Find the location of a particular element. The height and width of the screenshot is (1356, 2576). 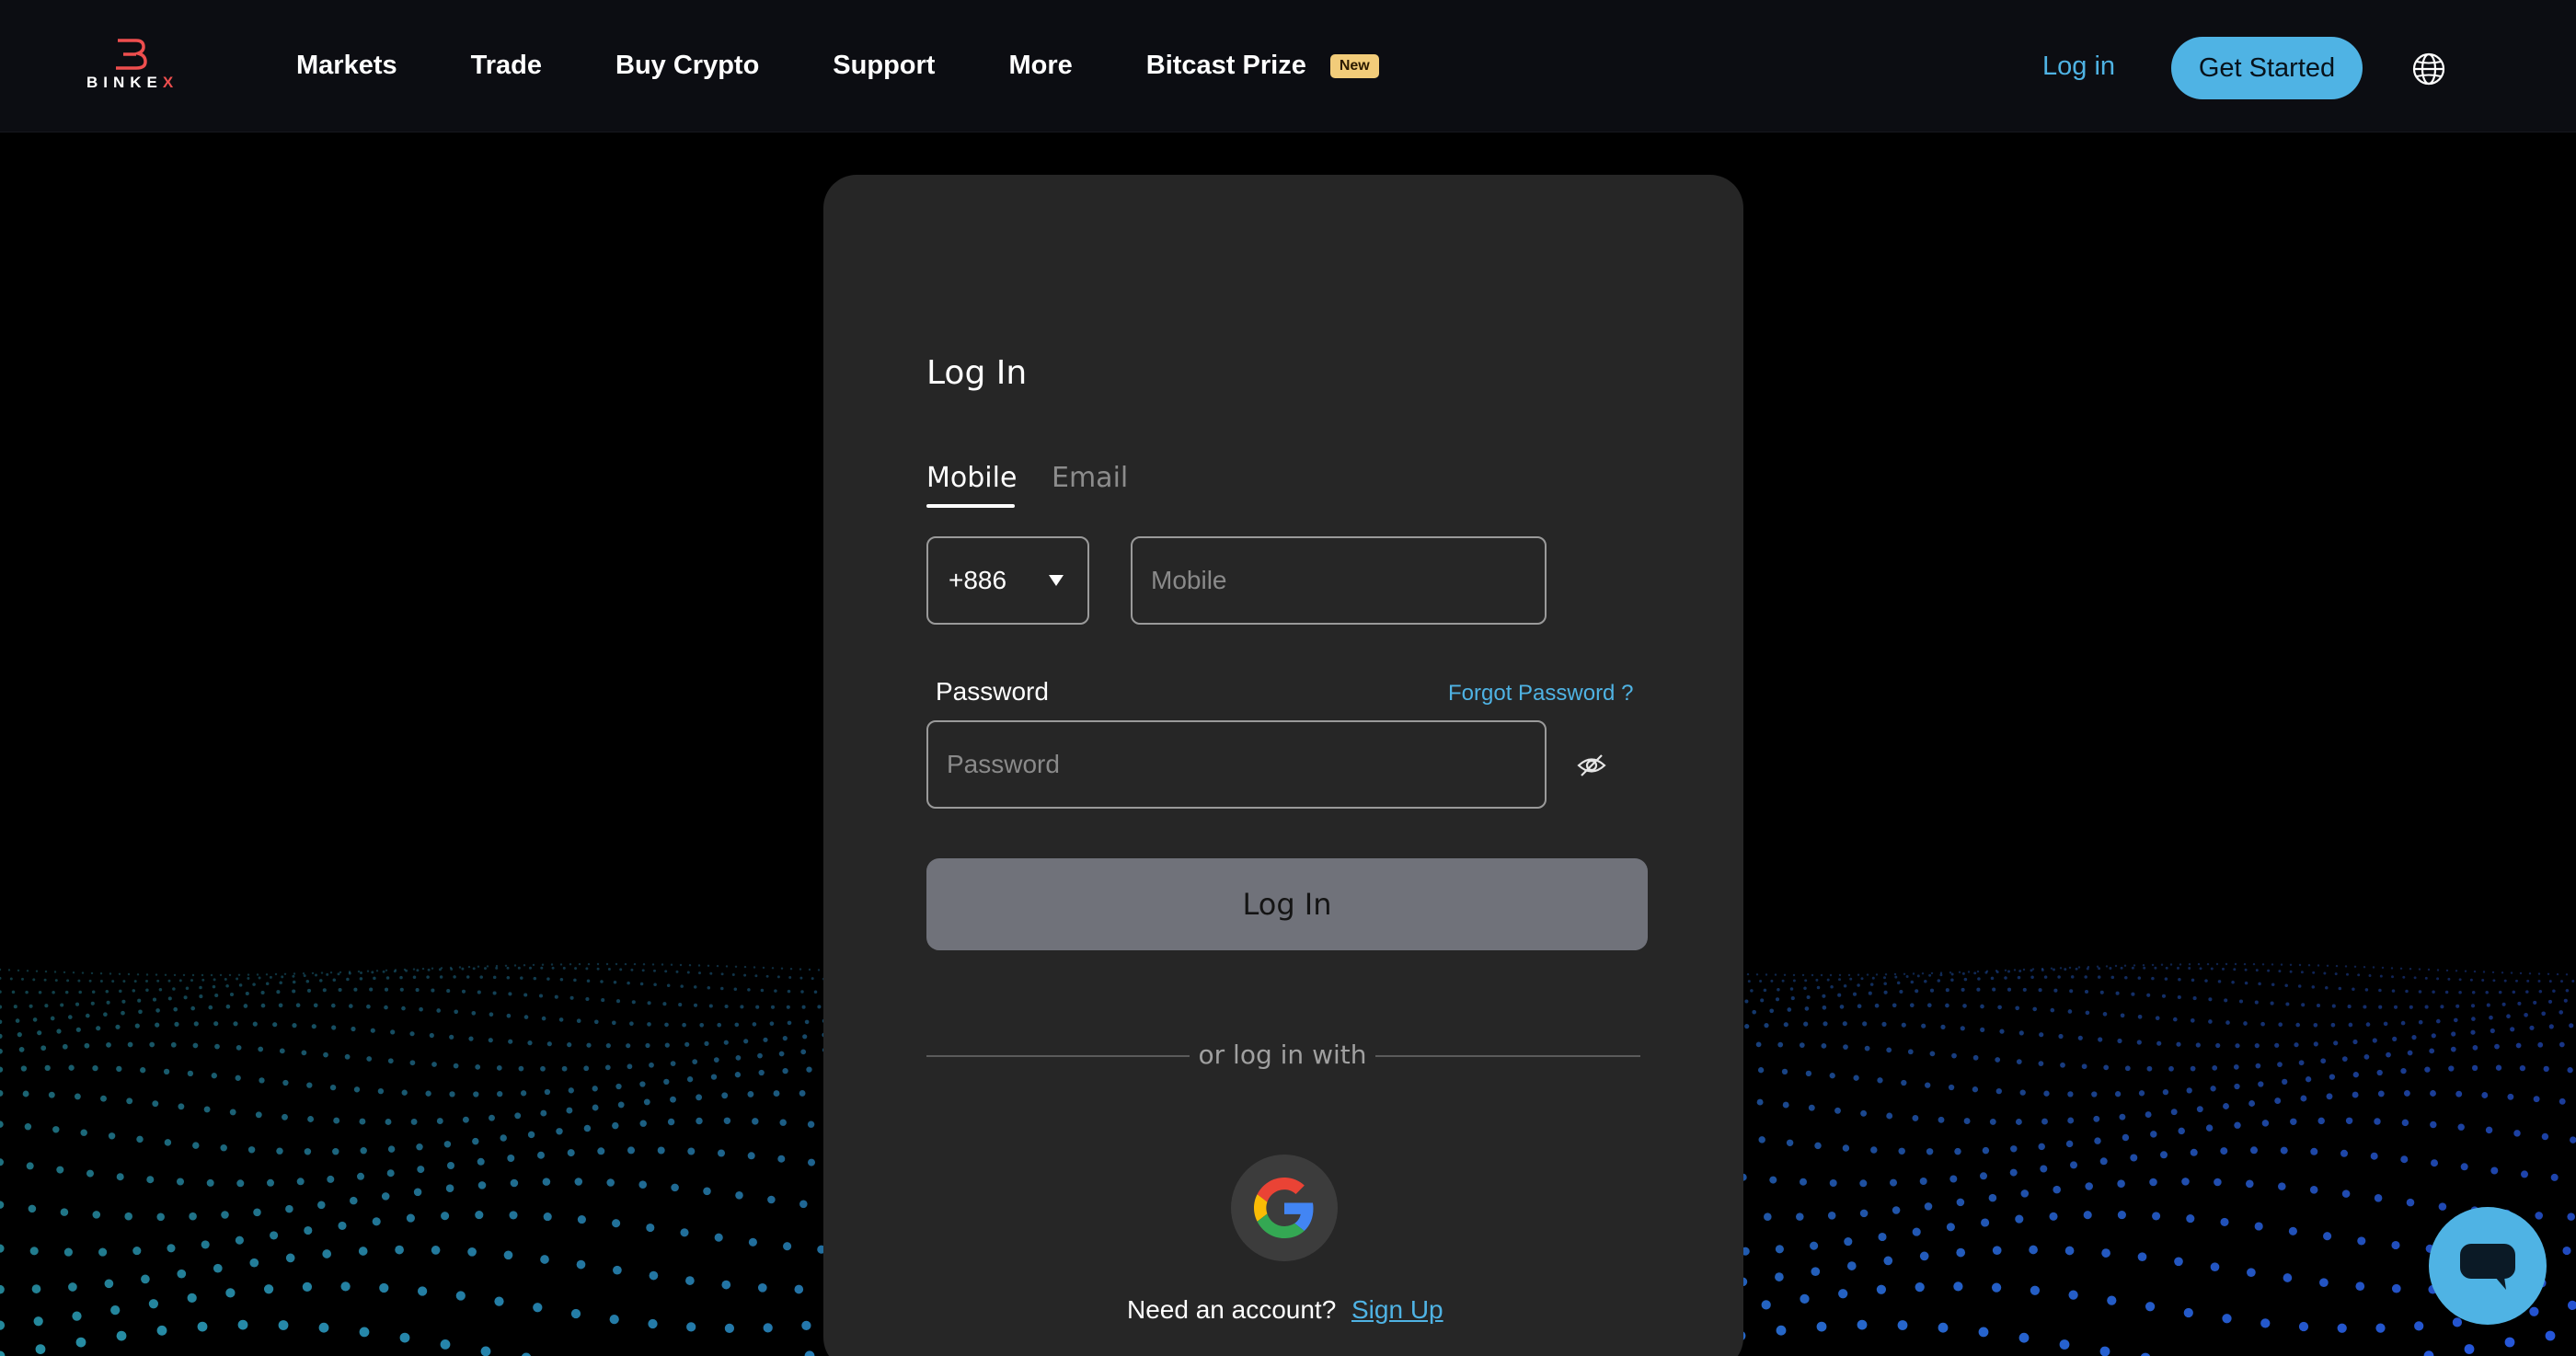

divider-left is located at coordinates (1058, 1056).